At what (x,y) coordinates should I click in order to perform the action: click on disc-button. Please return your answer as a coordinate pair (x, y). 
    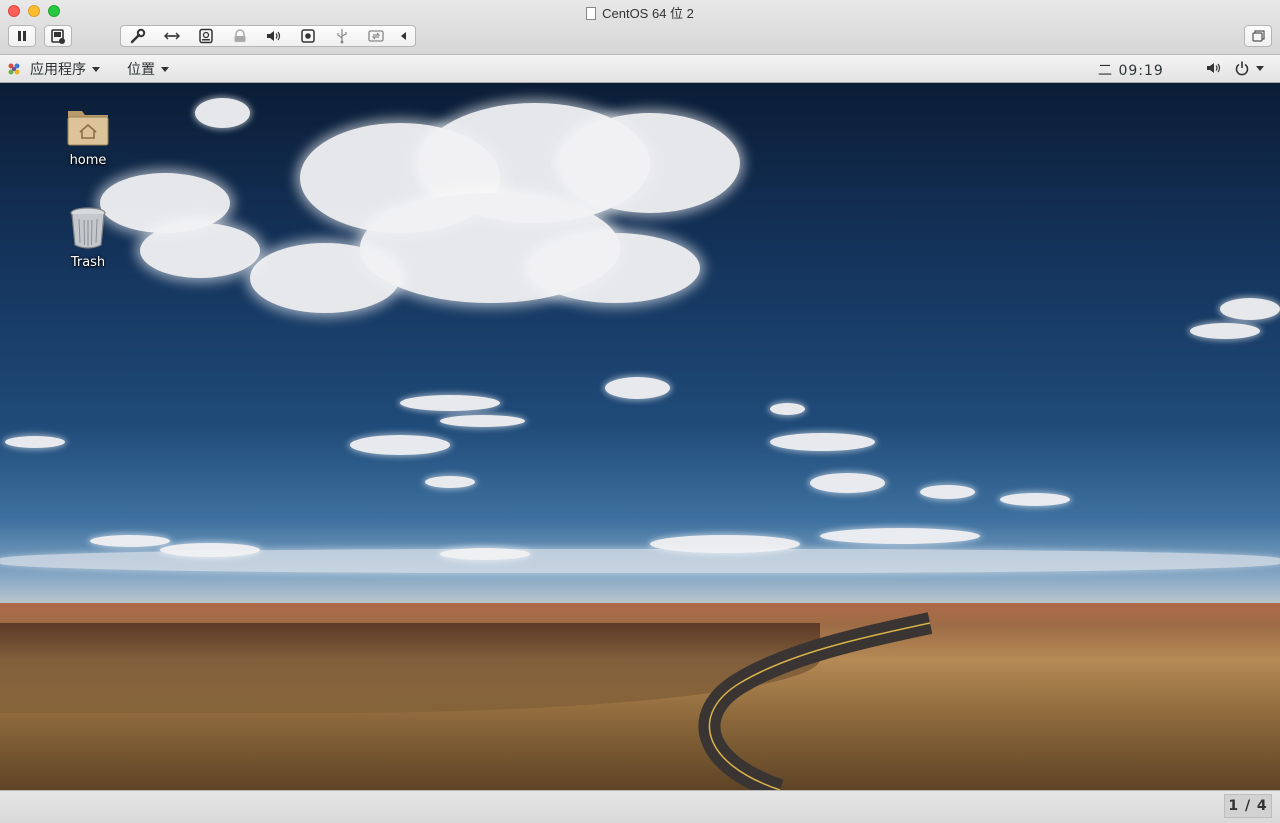
    Looking at the image, I should click on (240, 36).